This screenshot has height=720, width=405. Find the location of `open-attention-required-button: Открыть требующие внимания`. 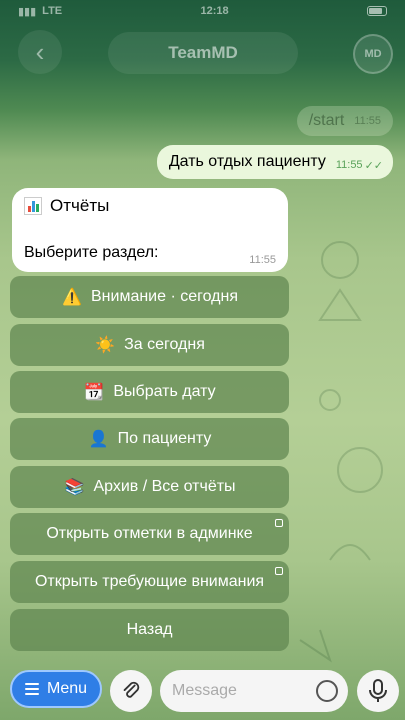

open-attention-required-button: Открыть требующие внимания is located at coordinates (149, 582).